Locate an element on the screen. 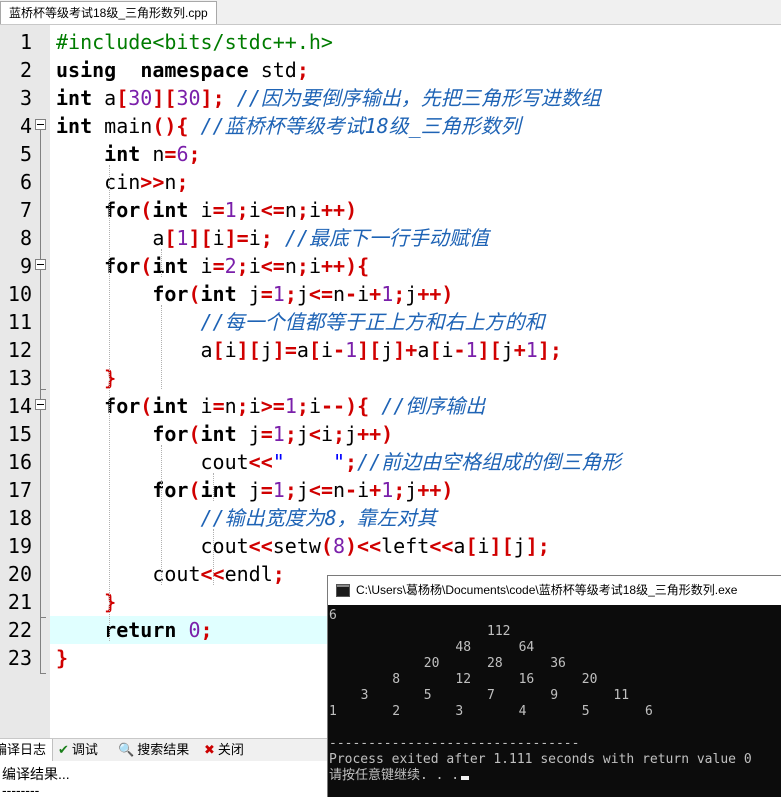  code-line: 6 cin>>n; is located at coordinates (390, 182).